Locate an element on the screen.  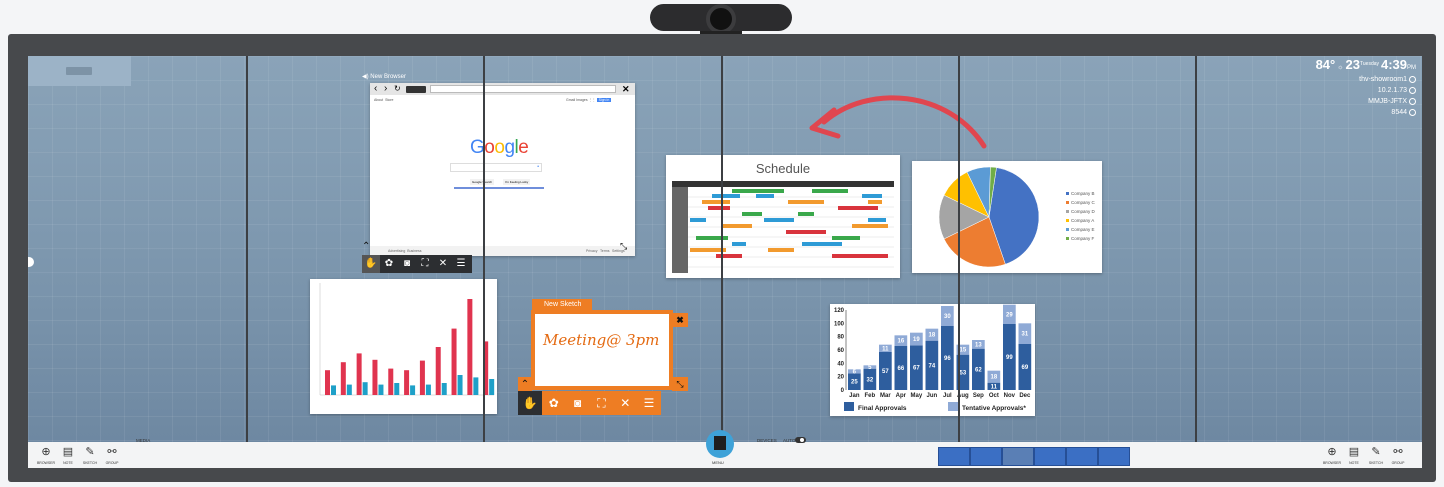
forward-icon: › is located at coordinates (385, 88).